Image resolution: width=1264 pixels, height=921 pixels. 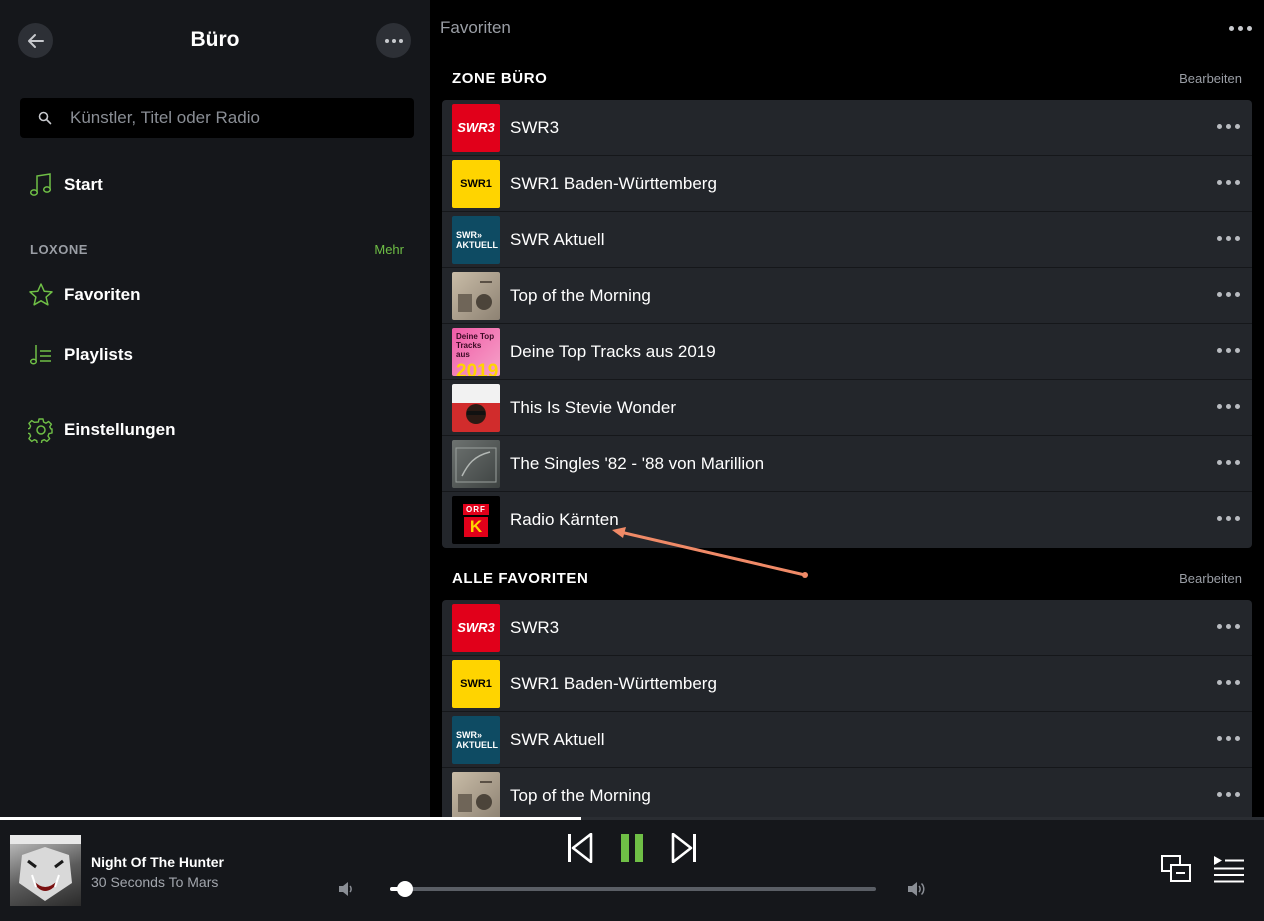 I want to click on item-title: The Singles '82 - '88 von Marillion, so click(x=637, y=463).